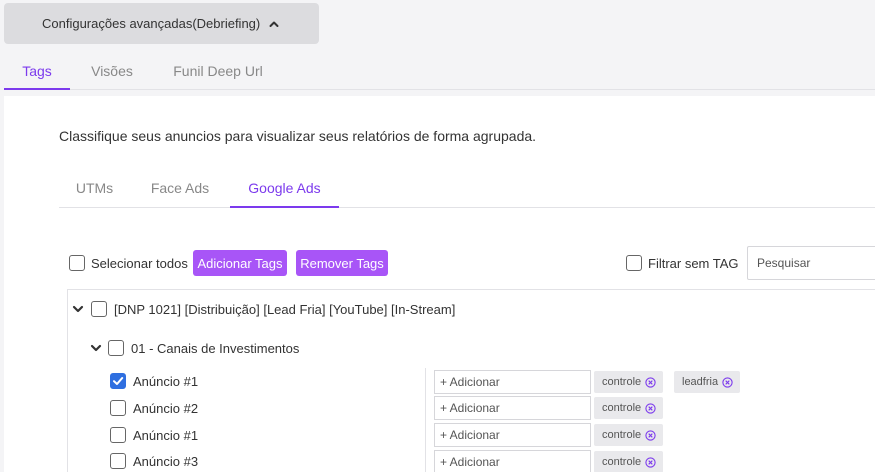  What do you see at coordinates (634, 263) in the screenshot?
I see `filter-no-tag-checkbox` at bounding box center [634, 263].